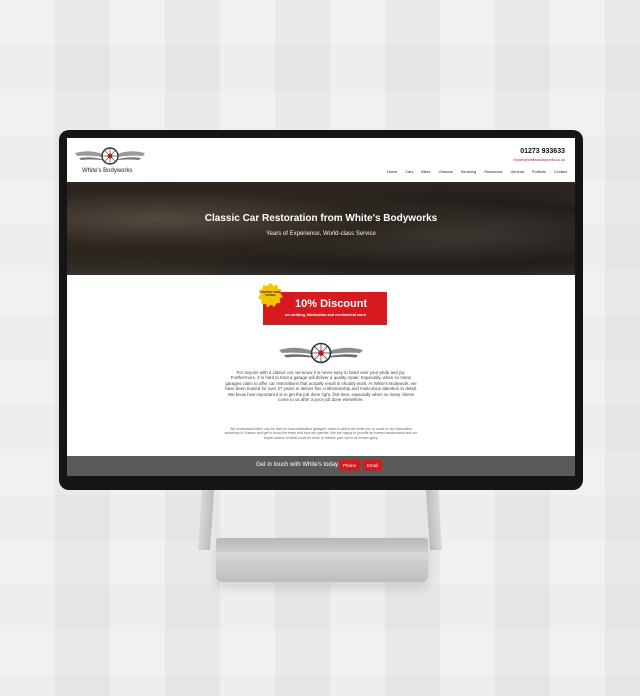  I want to click on nav-item-contact: Contact, so click(560, 172).